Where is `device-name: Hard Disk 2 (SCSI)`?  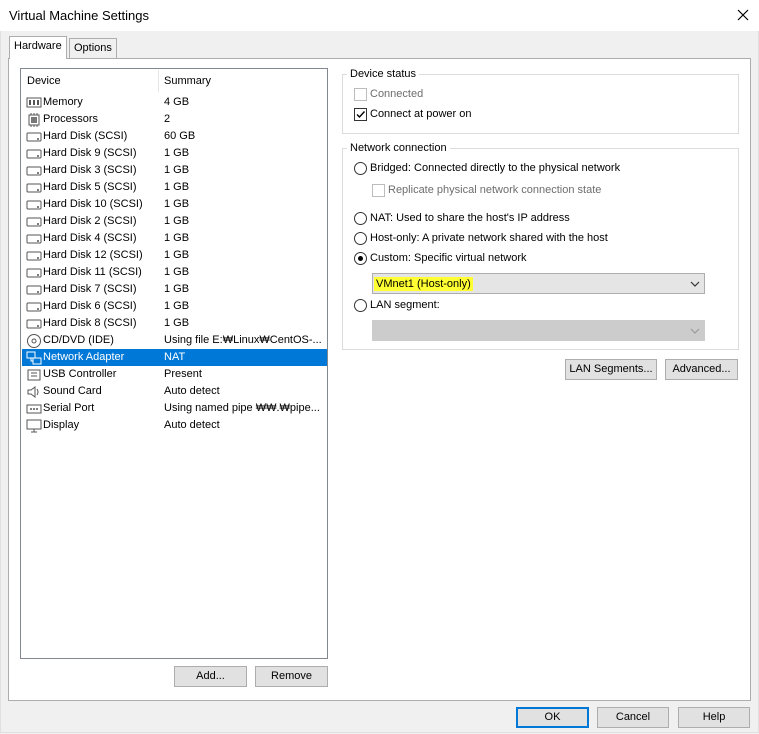 device-name: Hard Disk 2 (SCSI) is located at coordinates (90, 221).